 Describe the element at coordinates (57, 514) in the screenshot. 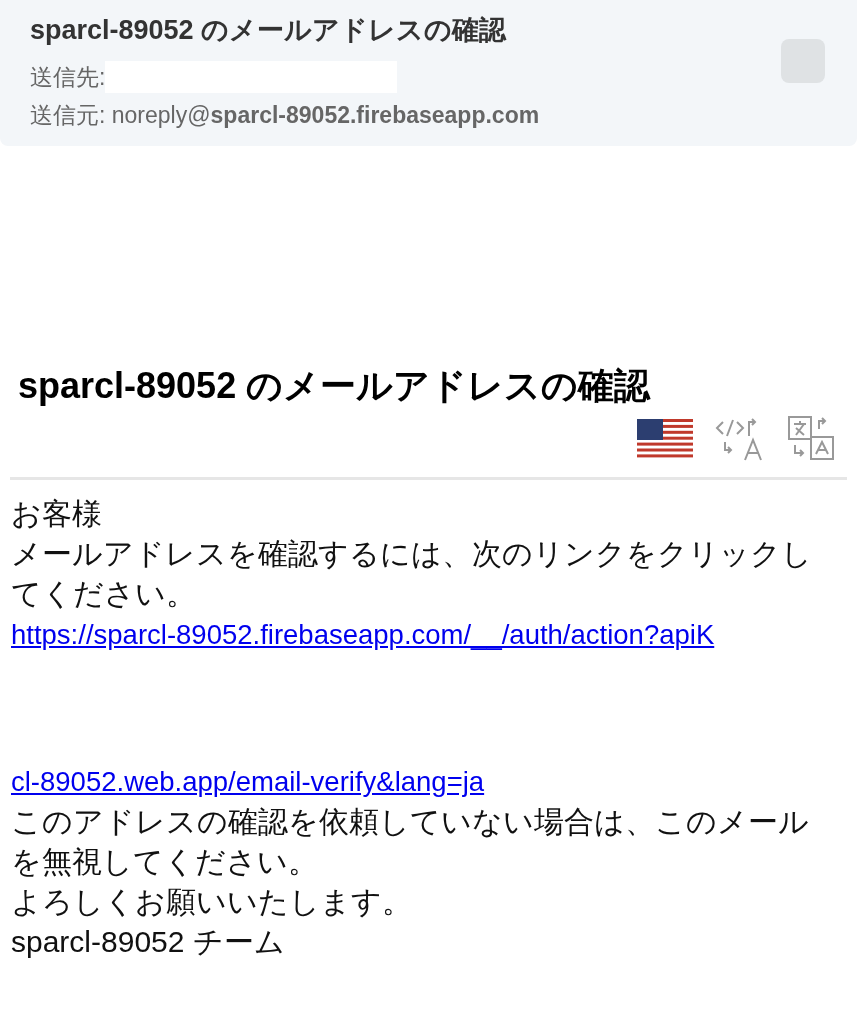

I see `body-text: お客様` at that location.